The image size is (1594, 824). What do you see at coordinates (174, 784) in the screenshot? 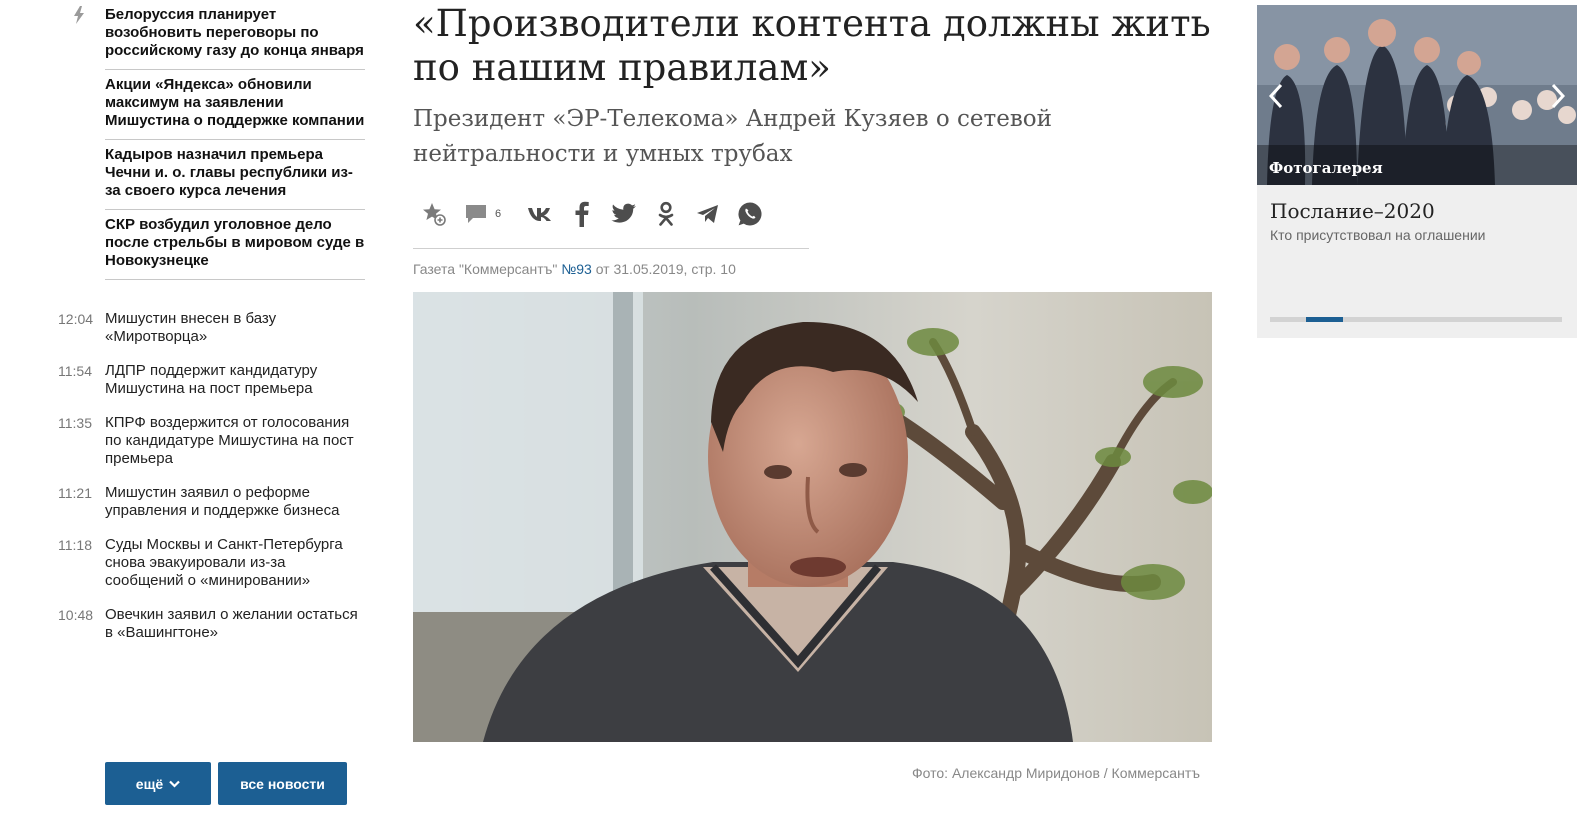
I see `chevron-down-icon` at bounding box center [174, 784].